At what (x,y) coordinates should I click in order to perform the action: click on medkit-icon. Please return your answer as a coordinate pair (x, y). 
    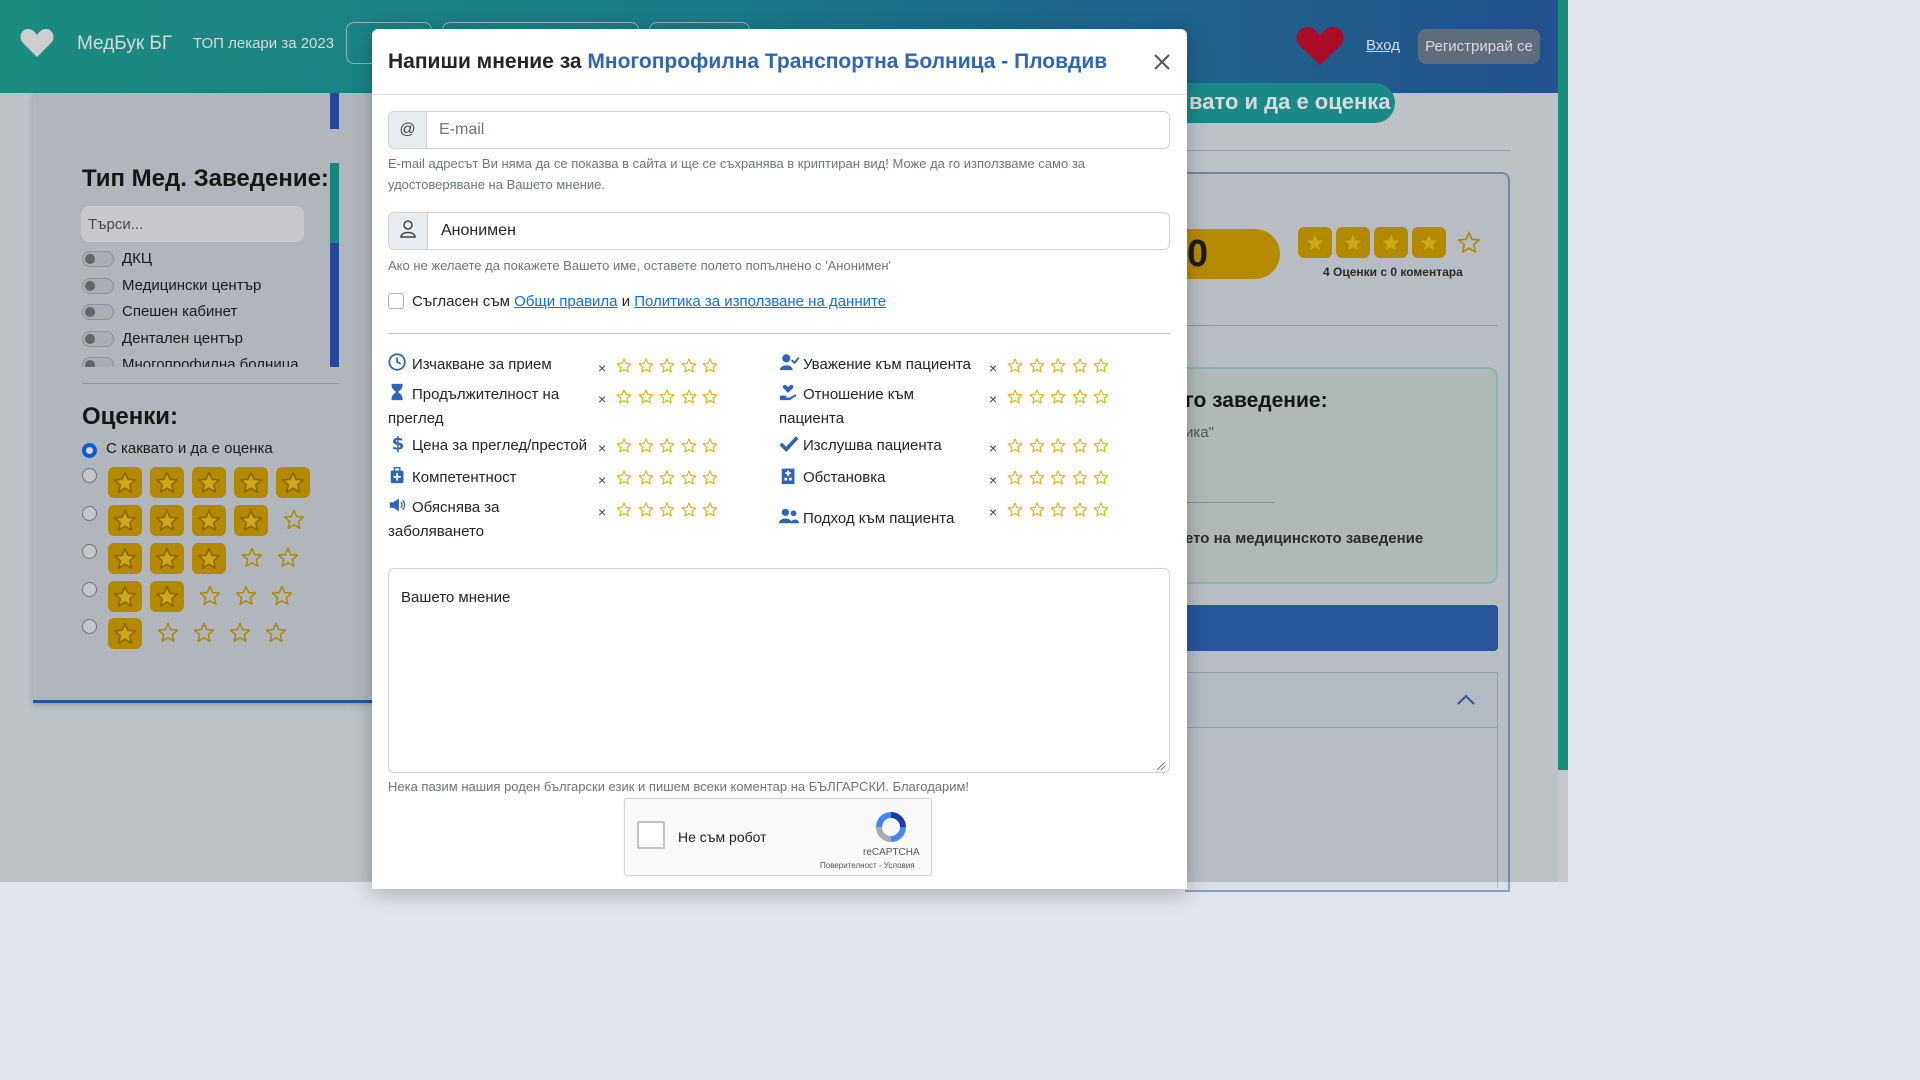
    Looking at the image, I should click on (397, 475).